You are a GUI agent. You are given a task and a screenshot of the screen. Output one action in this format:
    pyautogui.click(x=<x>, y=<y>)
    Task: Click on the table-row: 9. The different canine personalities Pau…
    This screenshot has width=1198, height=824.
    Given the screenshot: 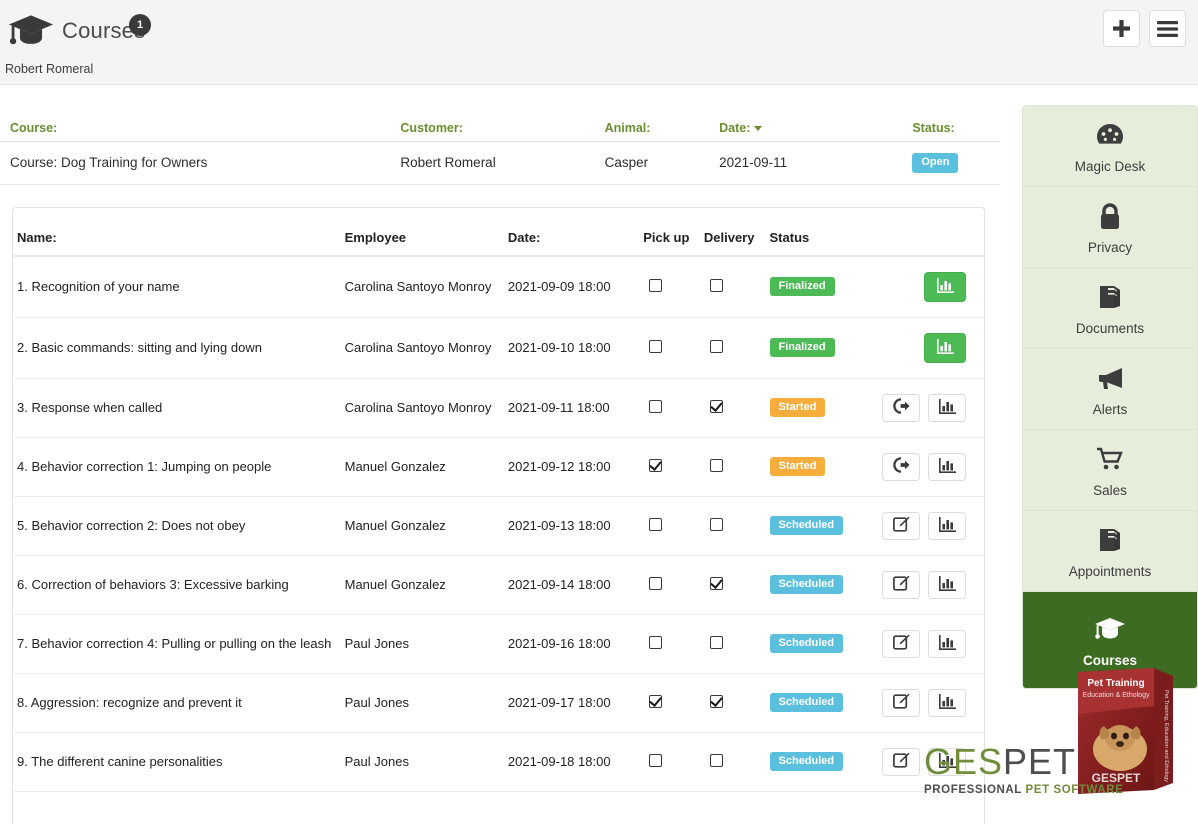 What is the action you would take?
    pyautogui.click(x=498, y=762)
    